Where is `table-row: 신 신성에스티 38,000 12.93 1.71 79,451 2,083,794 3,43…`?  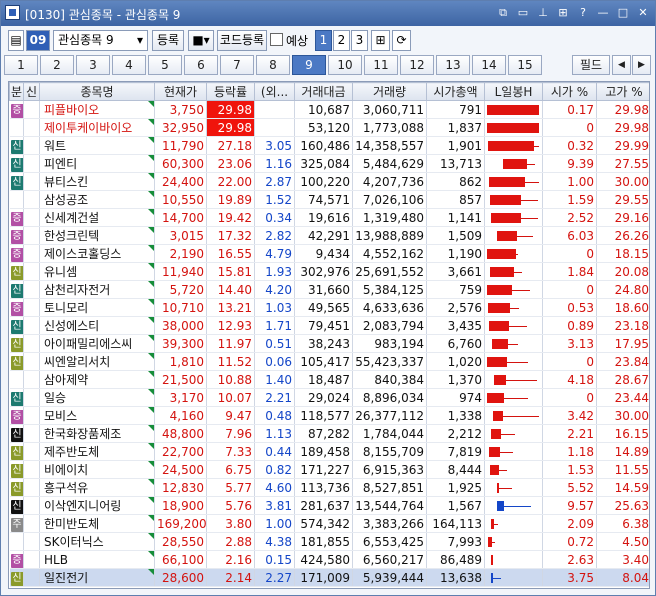
table-row: 신 신성에스티 38,000 12.93 1.71 79,451 2,083,794 3,43… is located at coordinates (329, 325).